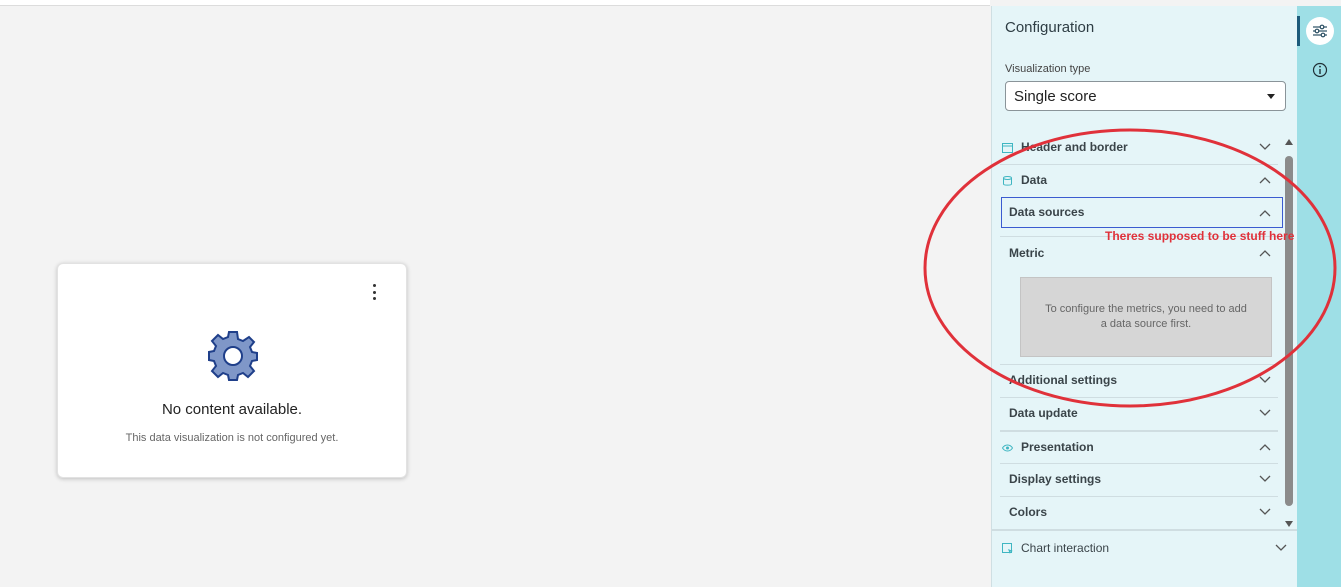 The width and height of the screenshot is (1341, 587). What do you see at coordinates (1027, 253) in the screenshot?
I see `subsection-label: Metric` at bounding box center [1027, 253].